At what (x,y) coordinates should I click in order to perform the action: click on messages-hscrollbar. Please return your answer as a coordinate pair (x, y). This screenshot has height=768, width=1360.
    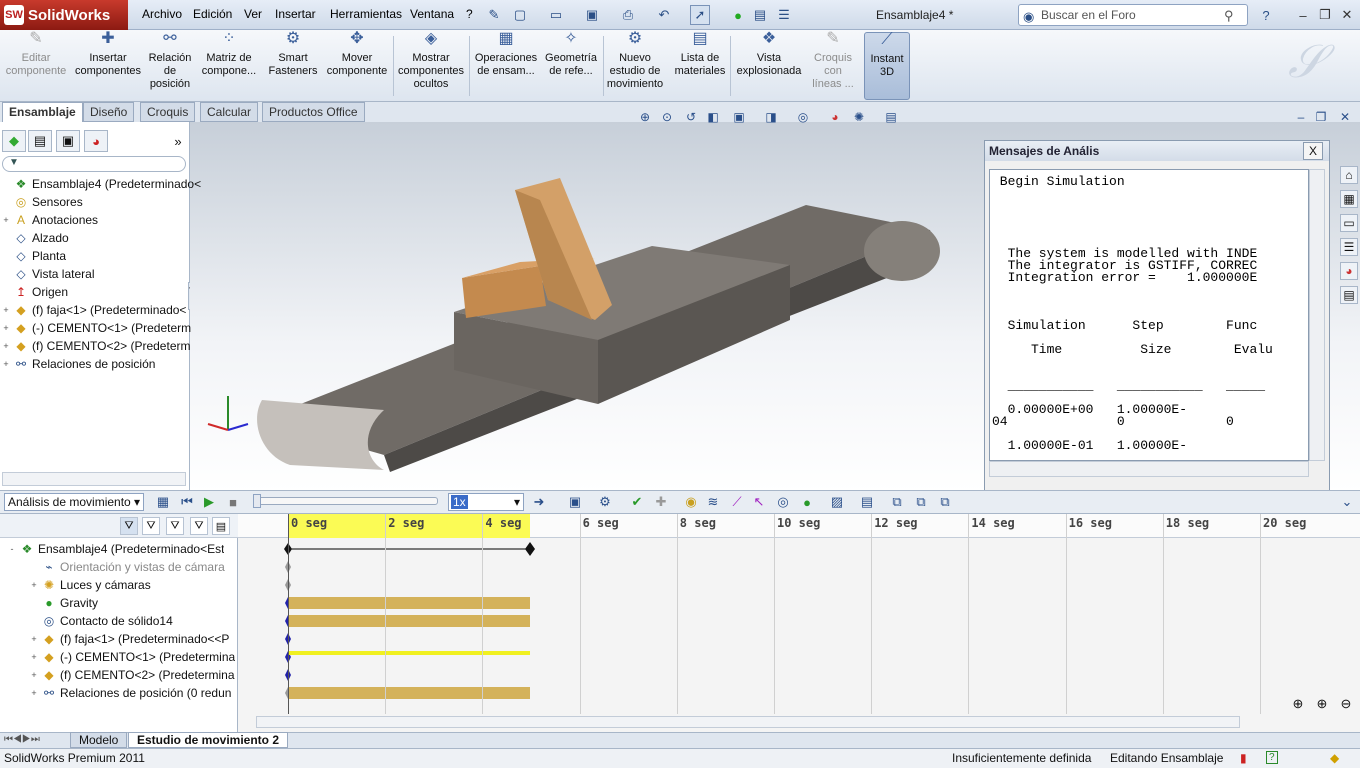
    Looking at the image, I should click on (1149, 469).